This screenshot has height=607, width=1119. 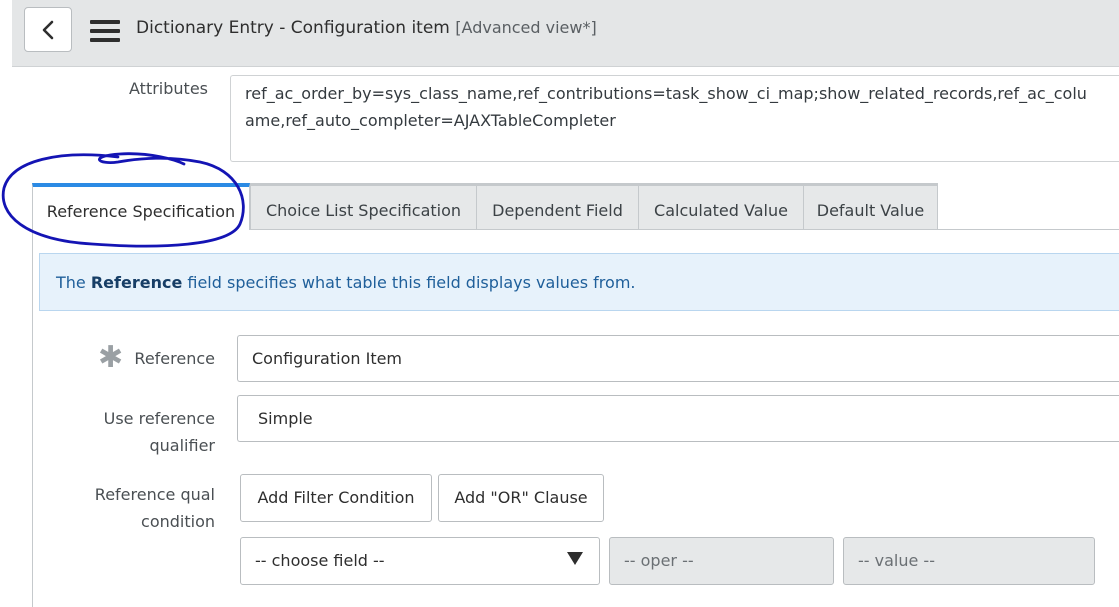 What do you see at coordinates (154, 508) in the screenshot?
I see `reference-qual-condition-label: Reference qual condition` at bounding box center [154, 508].